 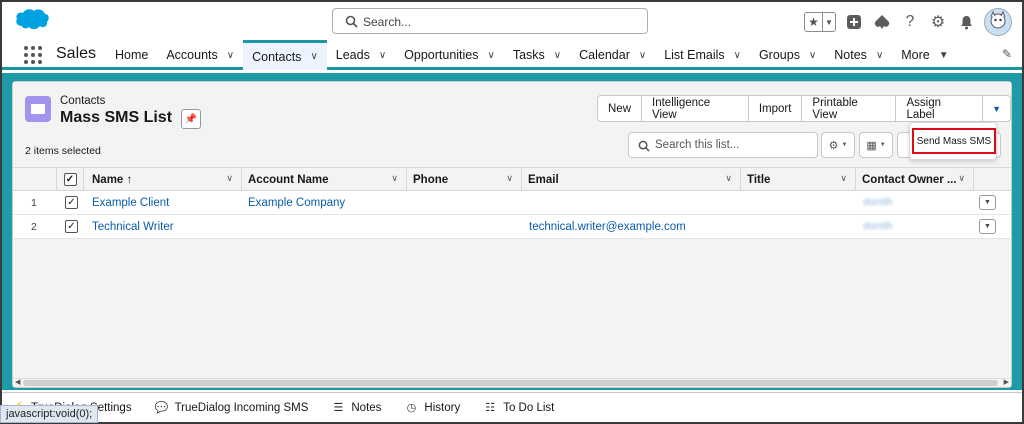 What do you see at coordinates (125, 118) in the screenshot?
I see `list-view-picker: Mass SMS List ▼` at bounding box center [125, 118].